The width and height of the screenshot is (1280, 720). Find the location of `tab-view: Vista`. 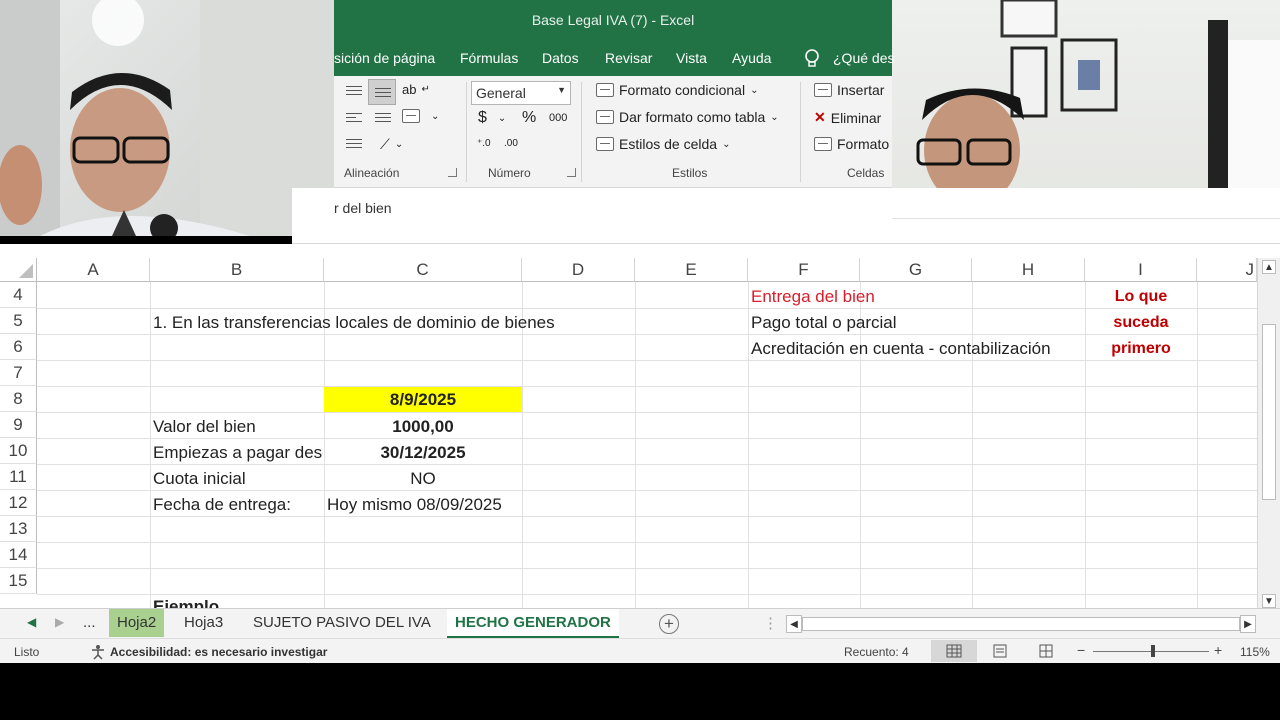

tab-view: Vista is located at coordinates (691, 58).